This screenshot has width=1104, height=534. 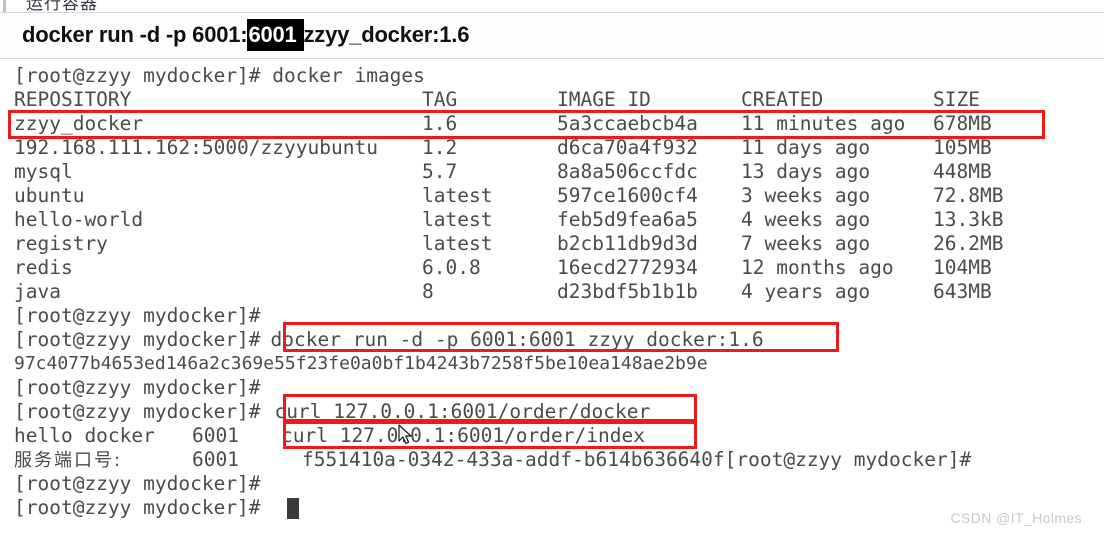 What do you see at coordinates (627, 123) in the screenshot?
I see `cell-image-id: 5a3ccaebcb4a` at bounding box center [627, 123].